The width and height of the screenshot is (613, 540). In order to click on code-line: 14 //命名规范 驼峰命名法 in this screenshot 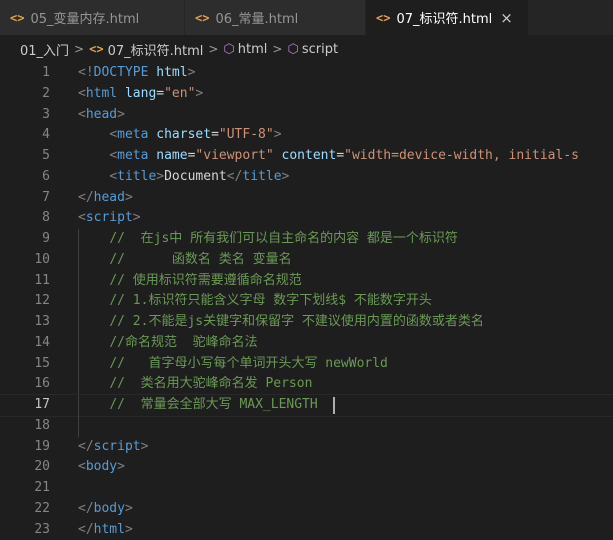, I will do `click(306, 343)`.